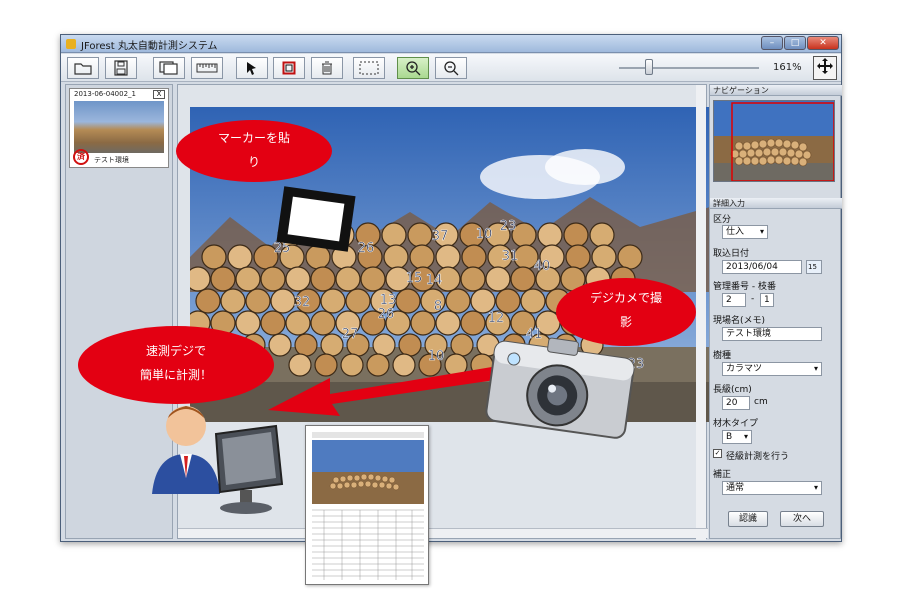 The height and width of the screenshot is (600, 903). What do you see at coordinates (731, 254) in the screenshot?
I see `date-label: 取込日付` at bounding box center [731, 254].